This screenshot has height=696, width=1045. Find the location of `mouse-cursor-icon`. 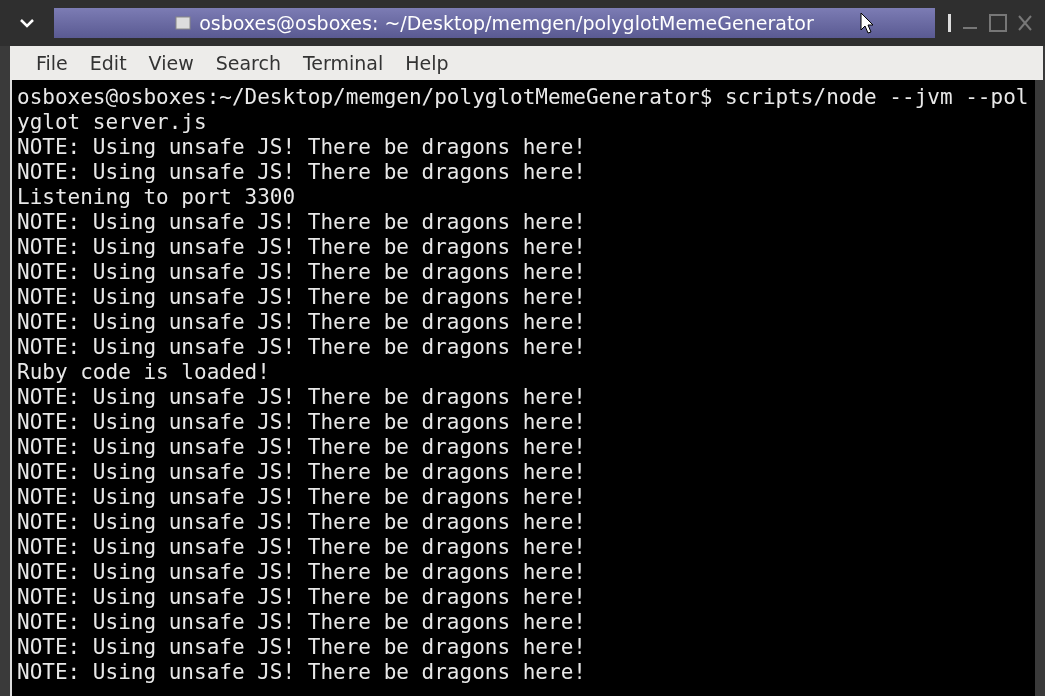

mouse-cursor-icon is located at coordinates (867, 23).